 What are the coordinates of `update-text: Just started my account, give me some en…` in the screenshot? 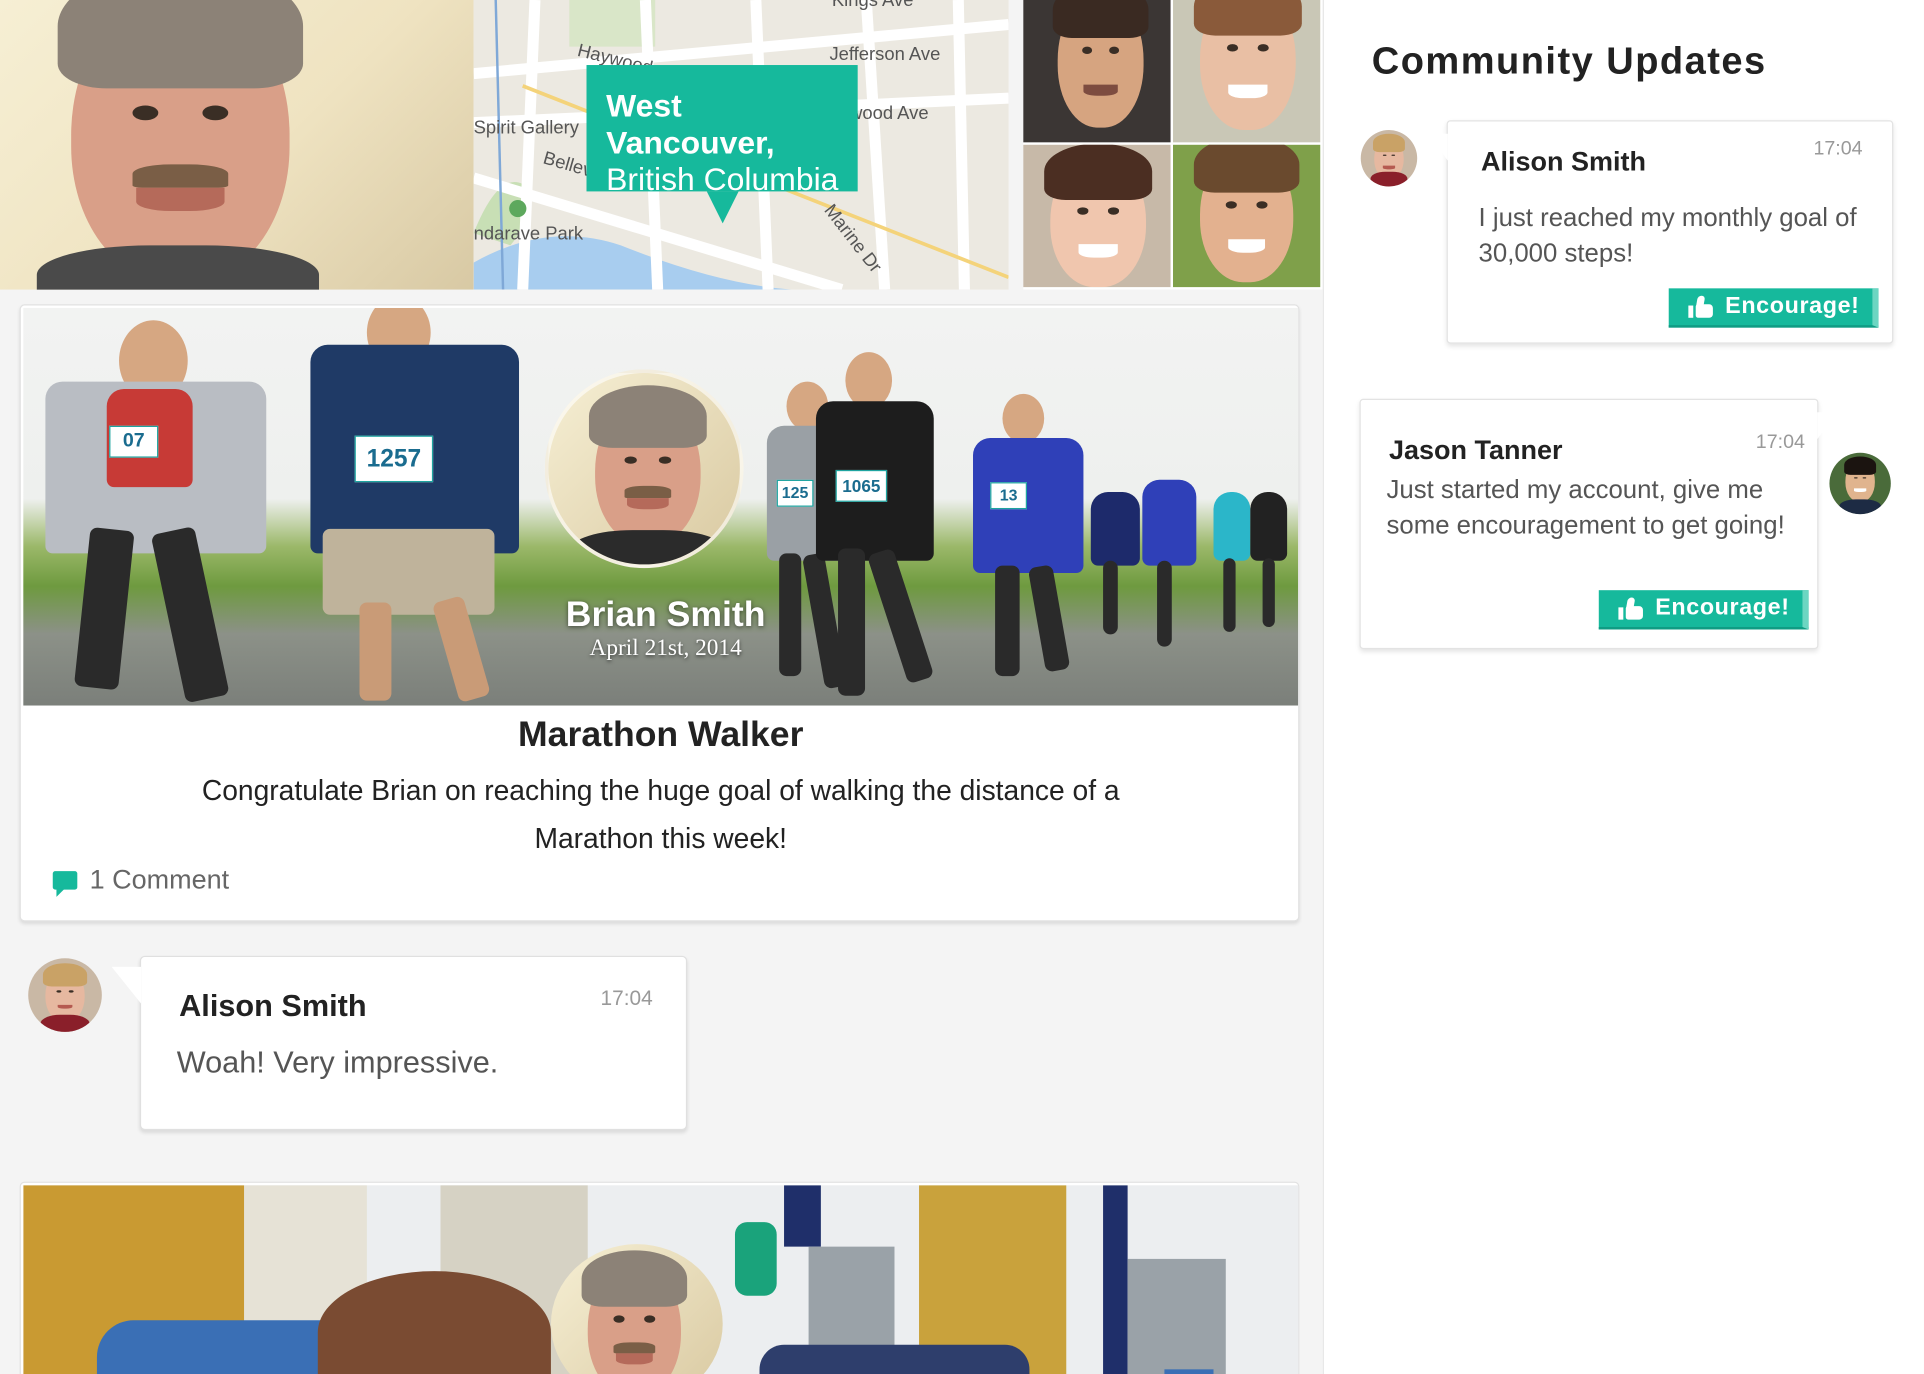 It's located at (1585, 508).